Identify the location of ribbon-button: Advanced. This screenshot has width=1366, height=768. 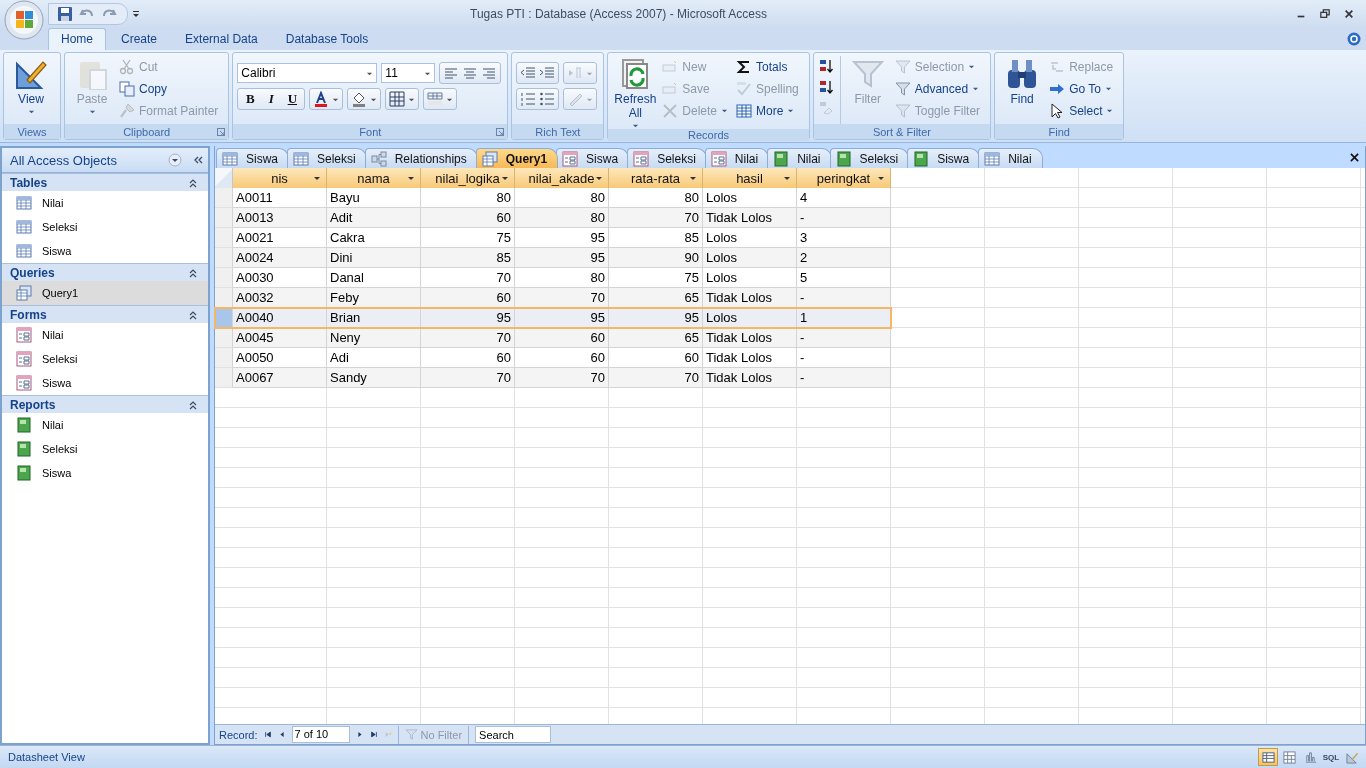
(939, 88).